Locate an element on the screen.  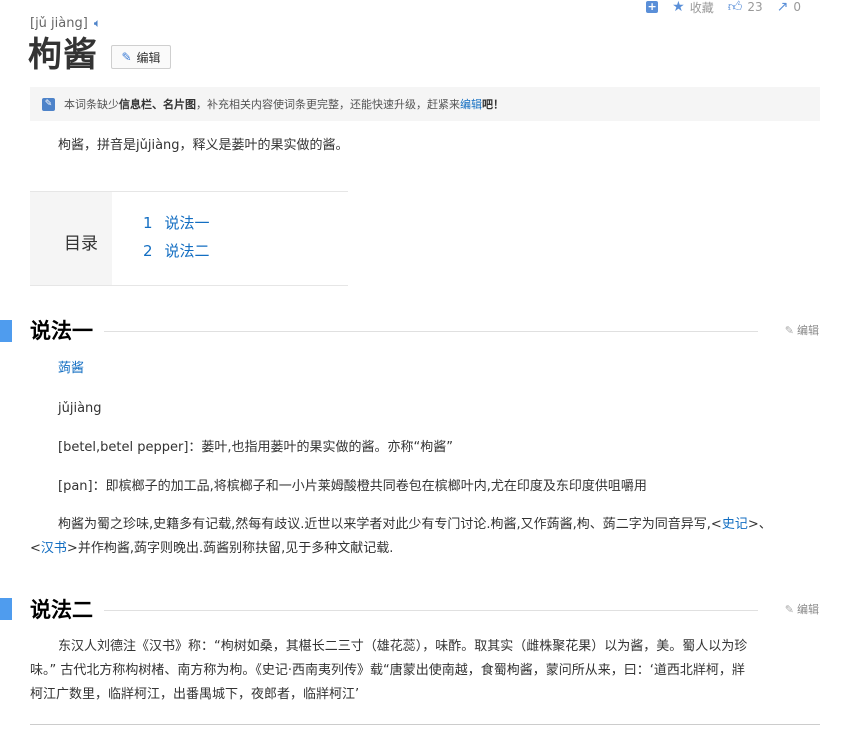
toc-title: 目录 is located at coordinates (81, 244).